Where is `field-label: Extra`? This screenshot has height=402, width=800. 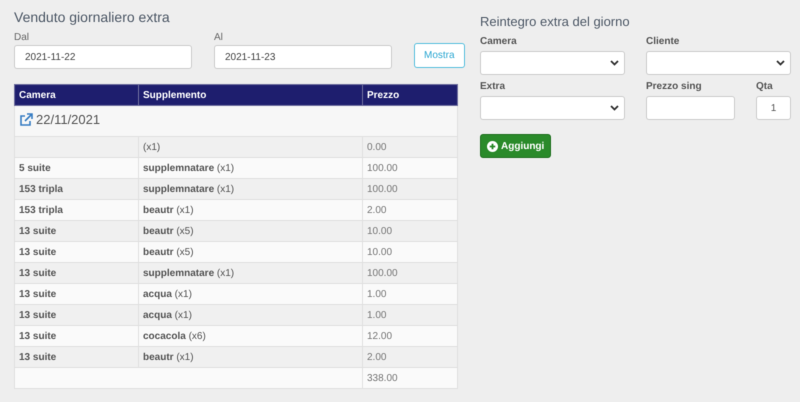 field-label: Extra is located at coordinates (493, 86).